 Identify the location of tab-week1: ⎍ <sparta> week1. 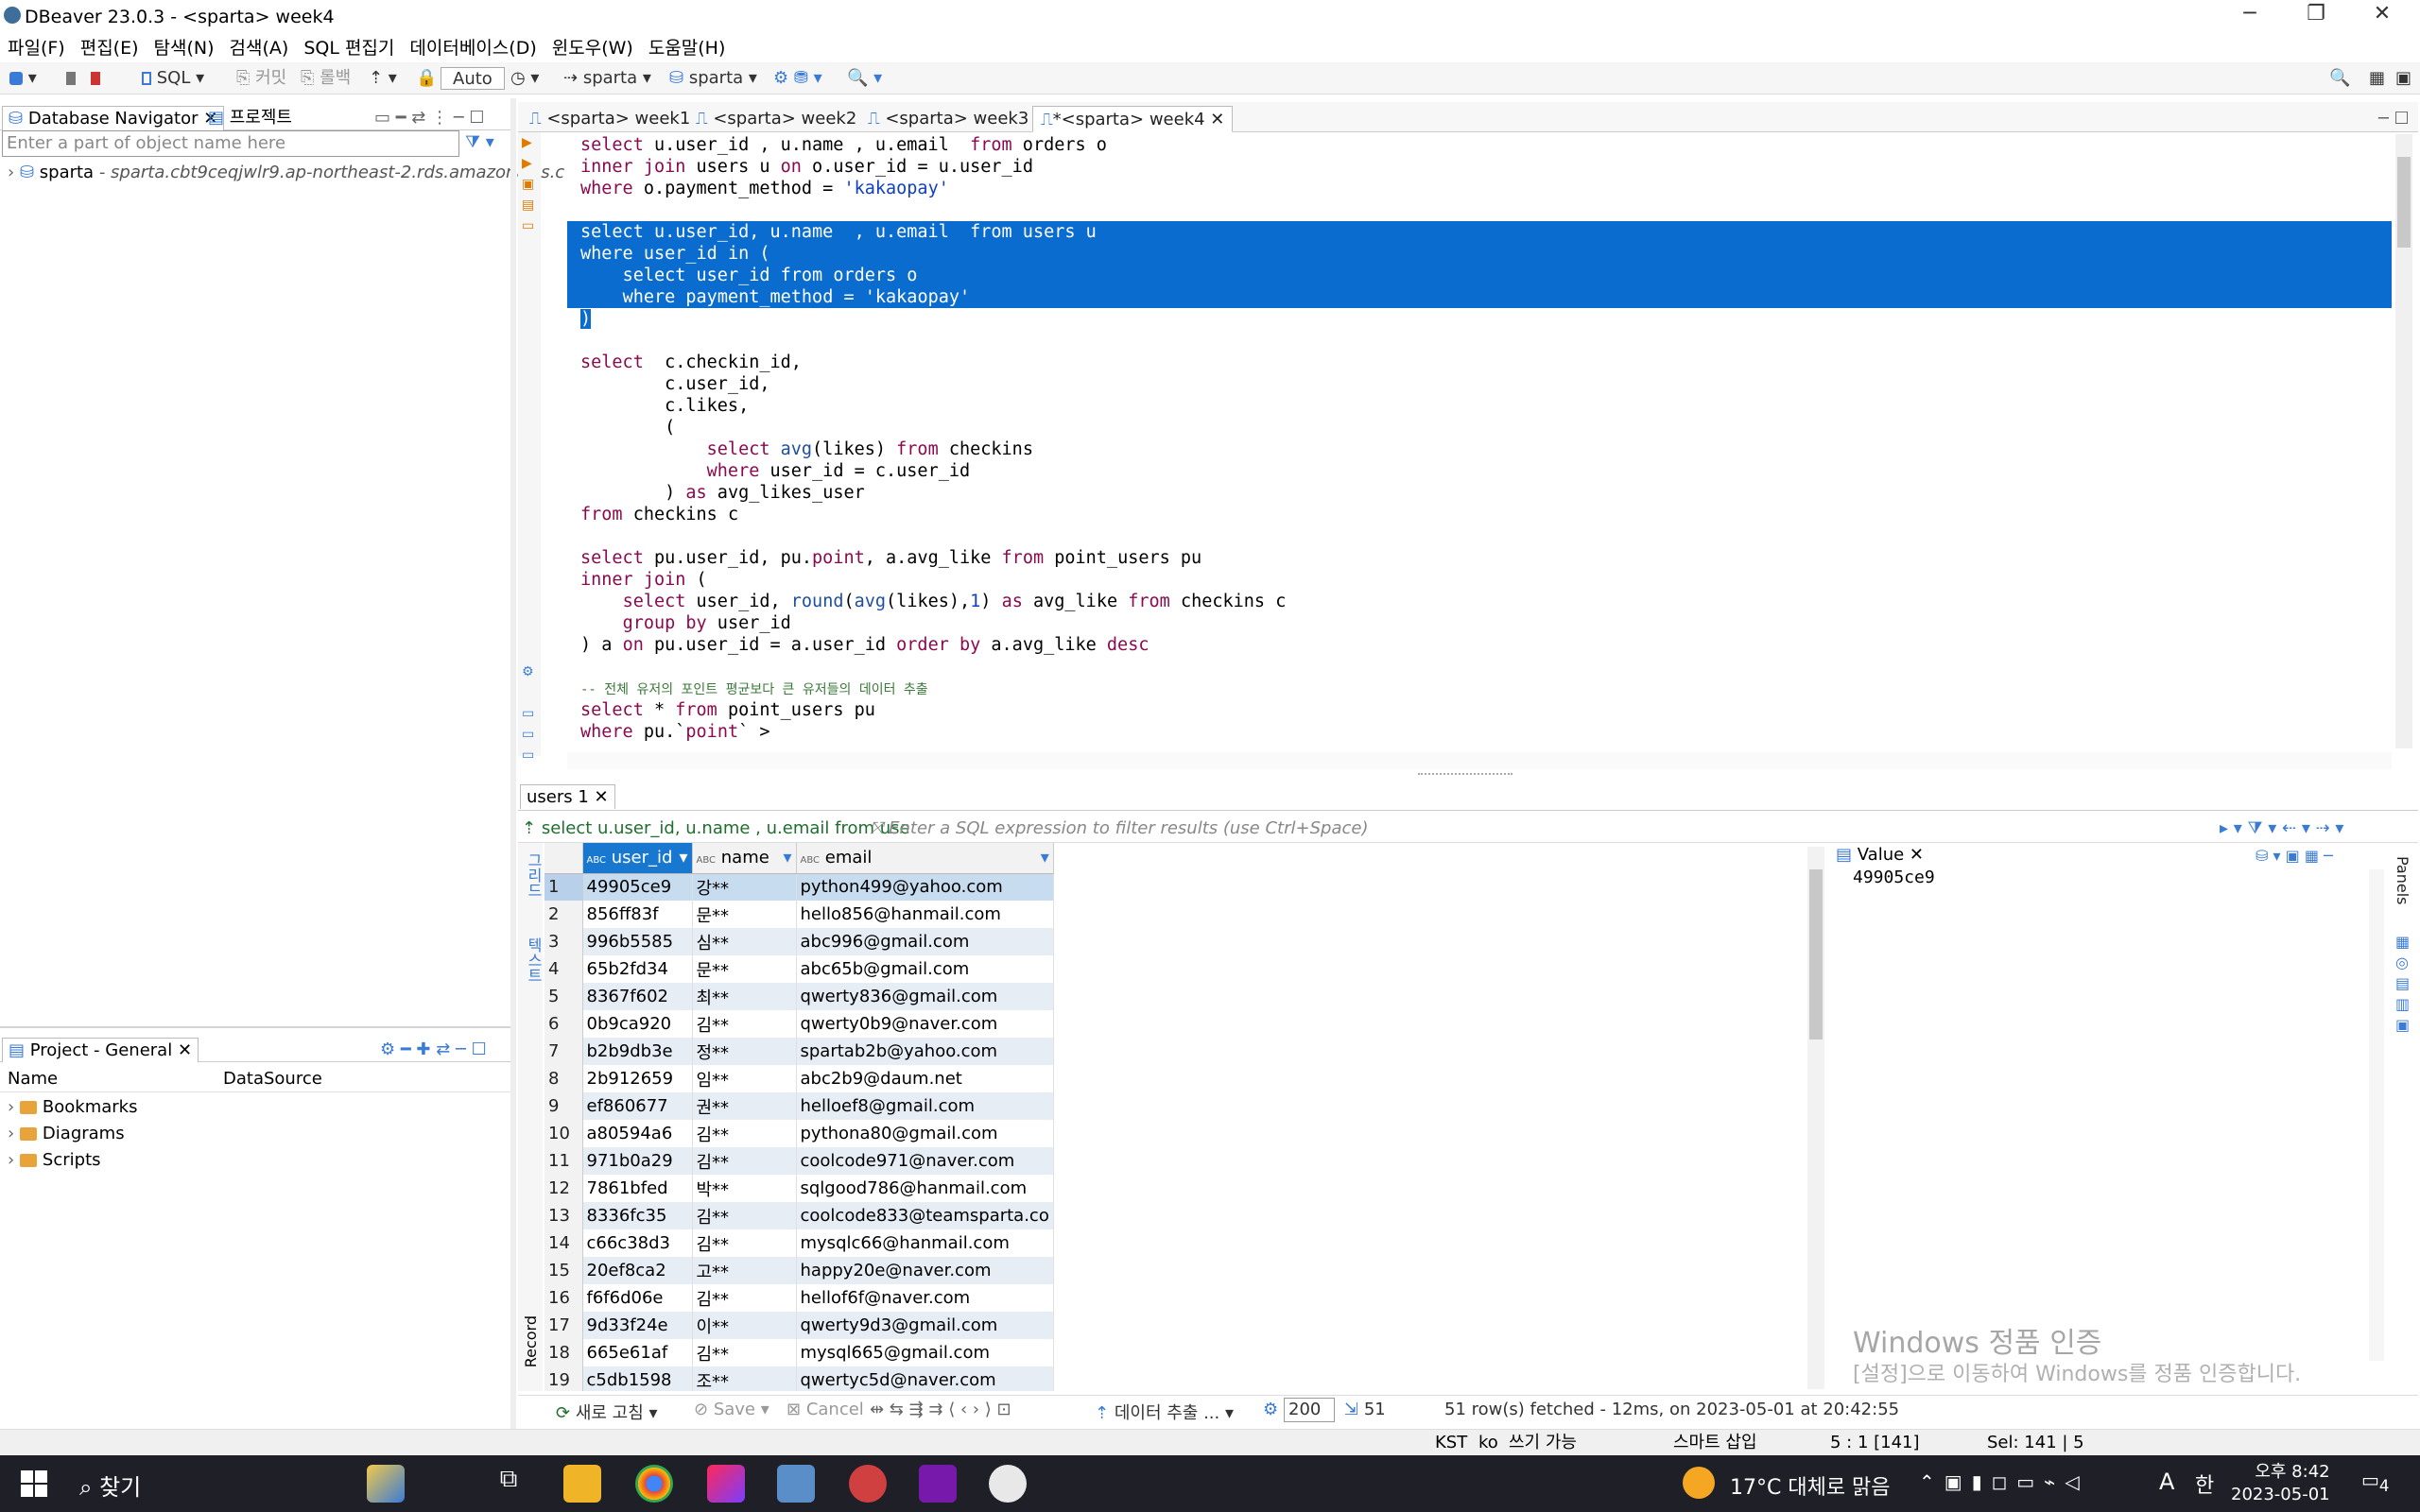
(610, 119).